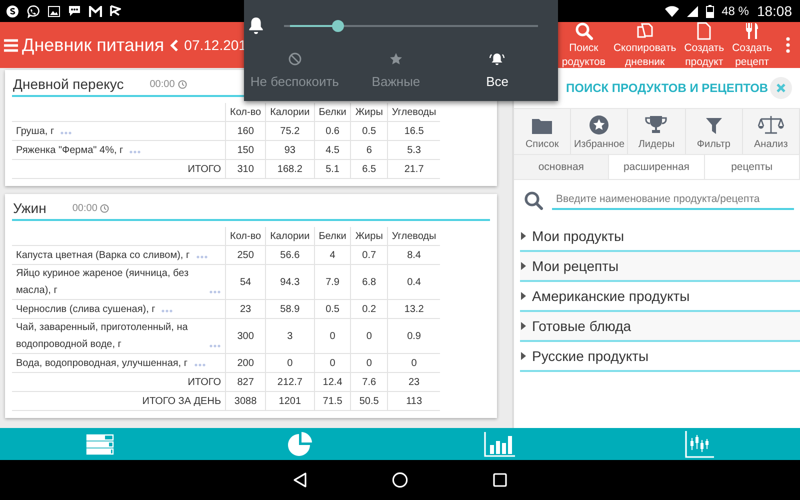 Image resolution: width=800 pixels, height=500 pixels. Describe the element at coordinates (413, 336) in the screenshot. I see `table-cell: 0.9` at that location.